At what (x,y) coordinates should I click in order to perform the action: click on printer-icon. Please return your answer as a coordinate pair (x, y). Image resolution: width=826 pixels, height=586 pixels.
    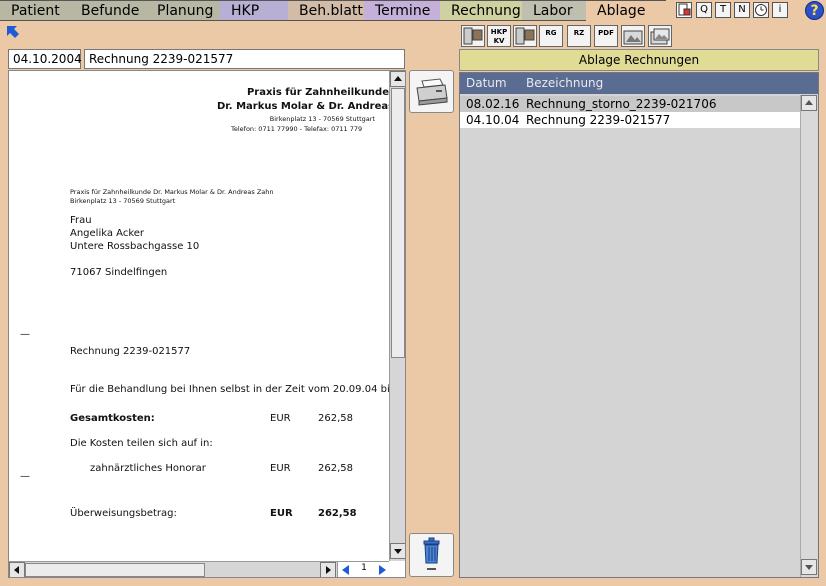
    Looking at the image, I should click on (432, 92).